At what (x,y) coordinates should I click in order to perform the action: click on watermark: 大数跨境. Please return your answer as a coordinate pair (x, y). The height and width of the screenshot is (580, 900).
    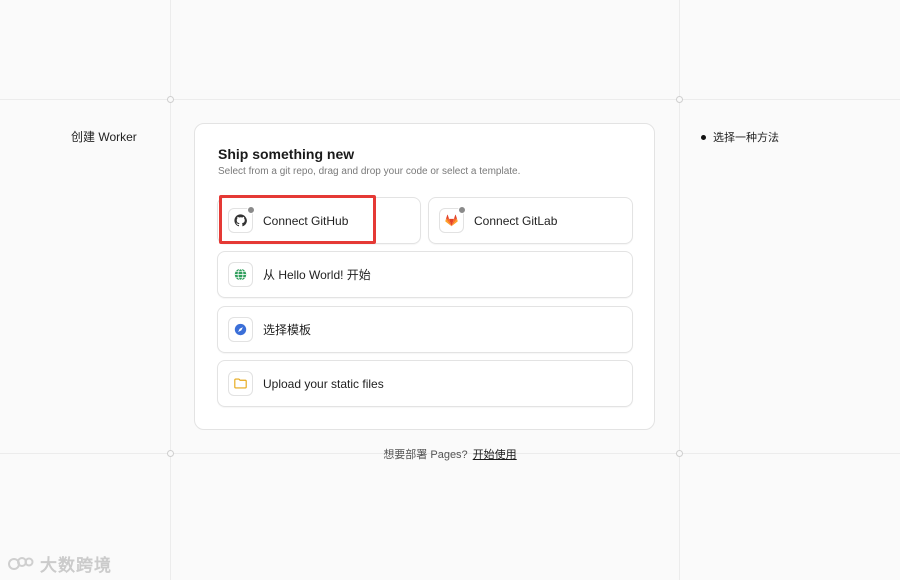
    Looking at the image, I should click on (60, 563).